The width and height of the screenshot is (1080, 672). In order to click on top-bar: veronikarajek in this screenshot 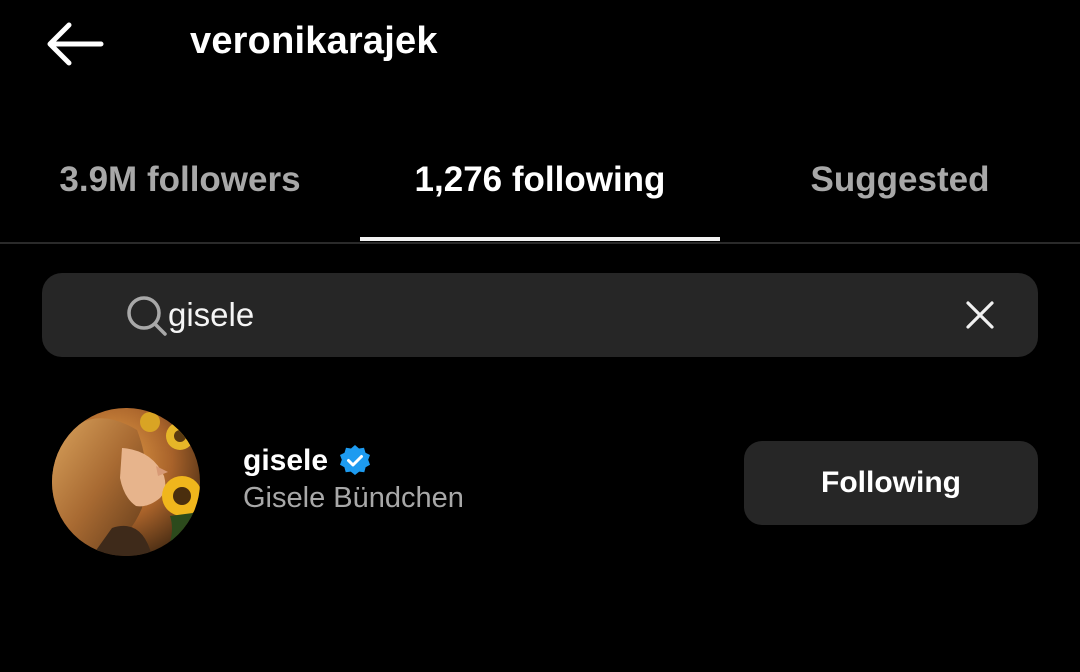, I will do `click(540, 42)`.